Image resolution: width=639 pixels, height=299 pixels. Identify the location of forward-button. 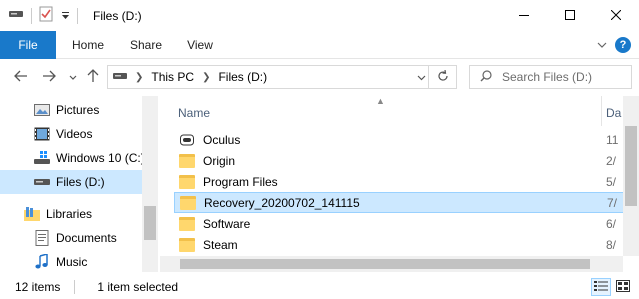
(49, 77).